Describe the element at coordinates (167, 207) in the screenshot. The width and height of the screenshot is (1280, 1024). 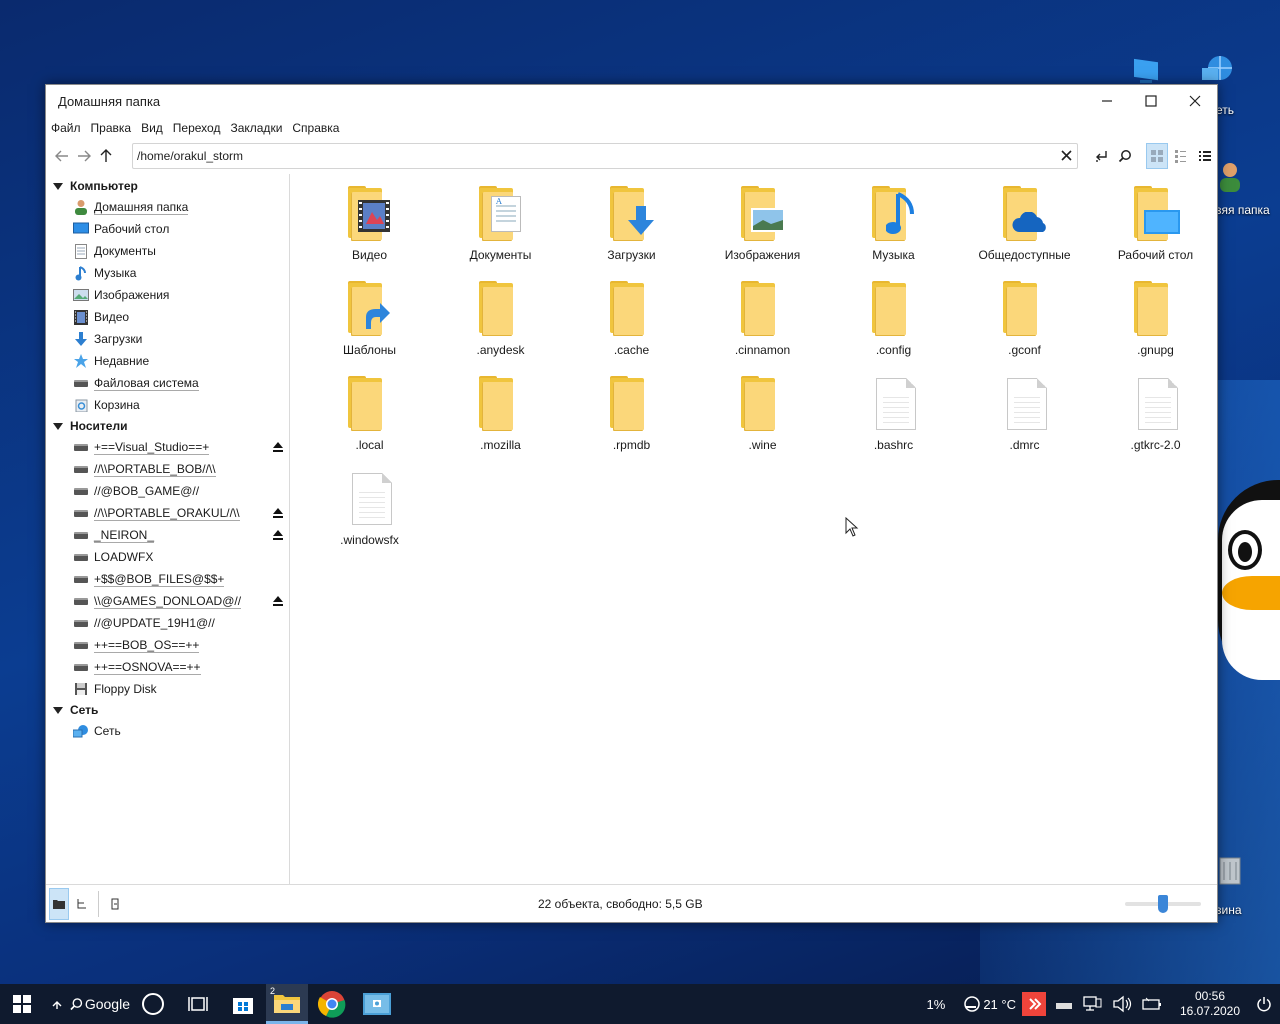
I see `sidebar-item-home: Домашняя папка` at that location.